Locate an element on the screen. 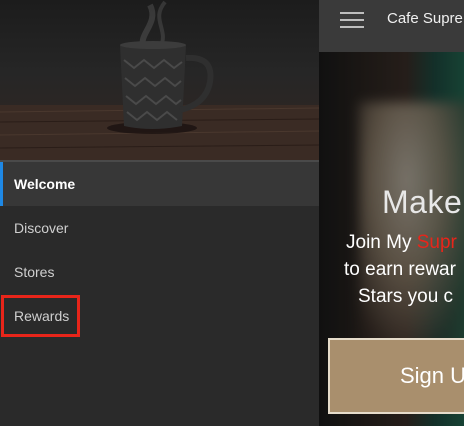 The height and width of the screenshot is (426, 464). promo-line-1-prefix: Join My is located at coordinates (381, 242).